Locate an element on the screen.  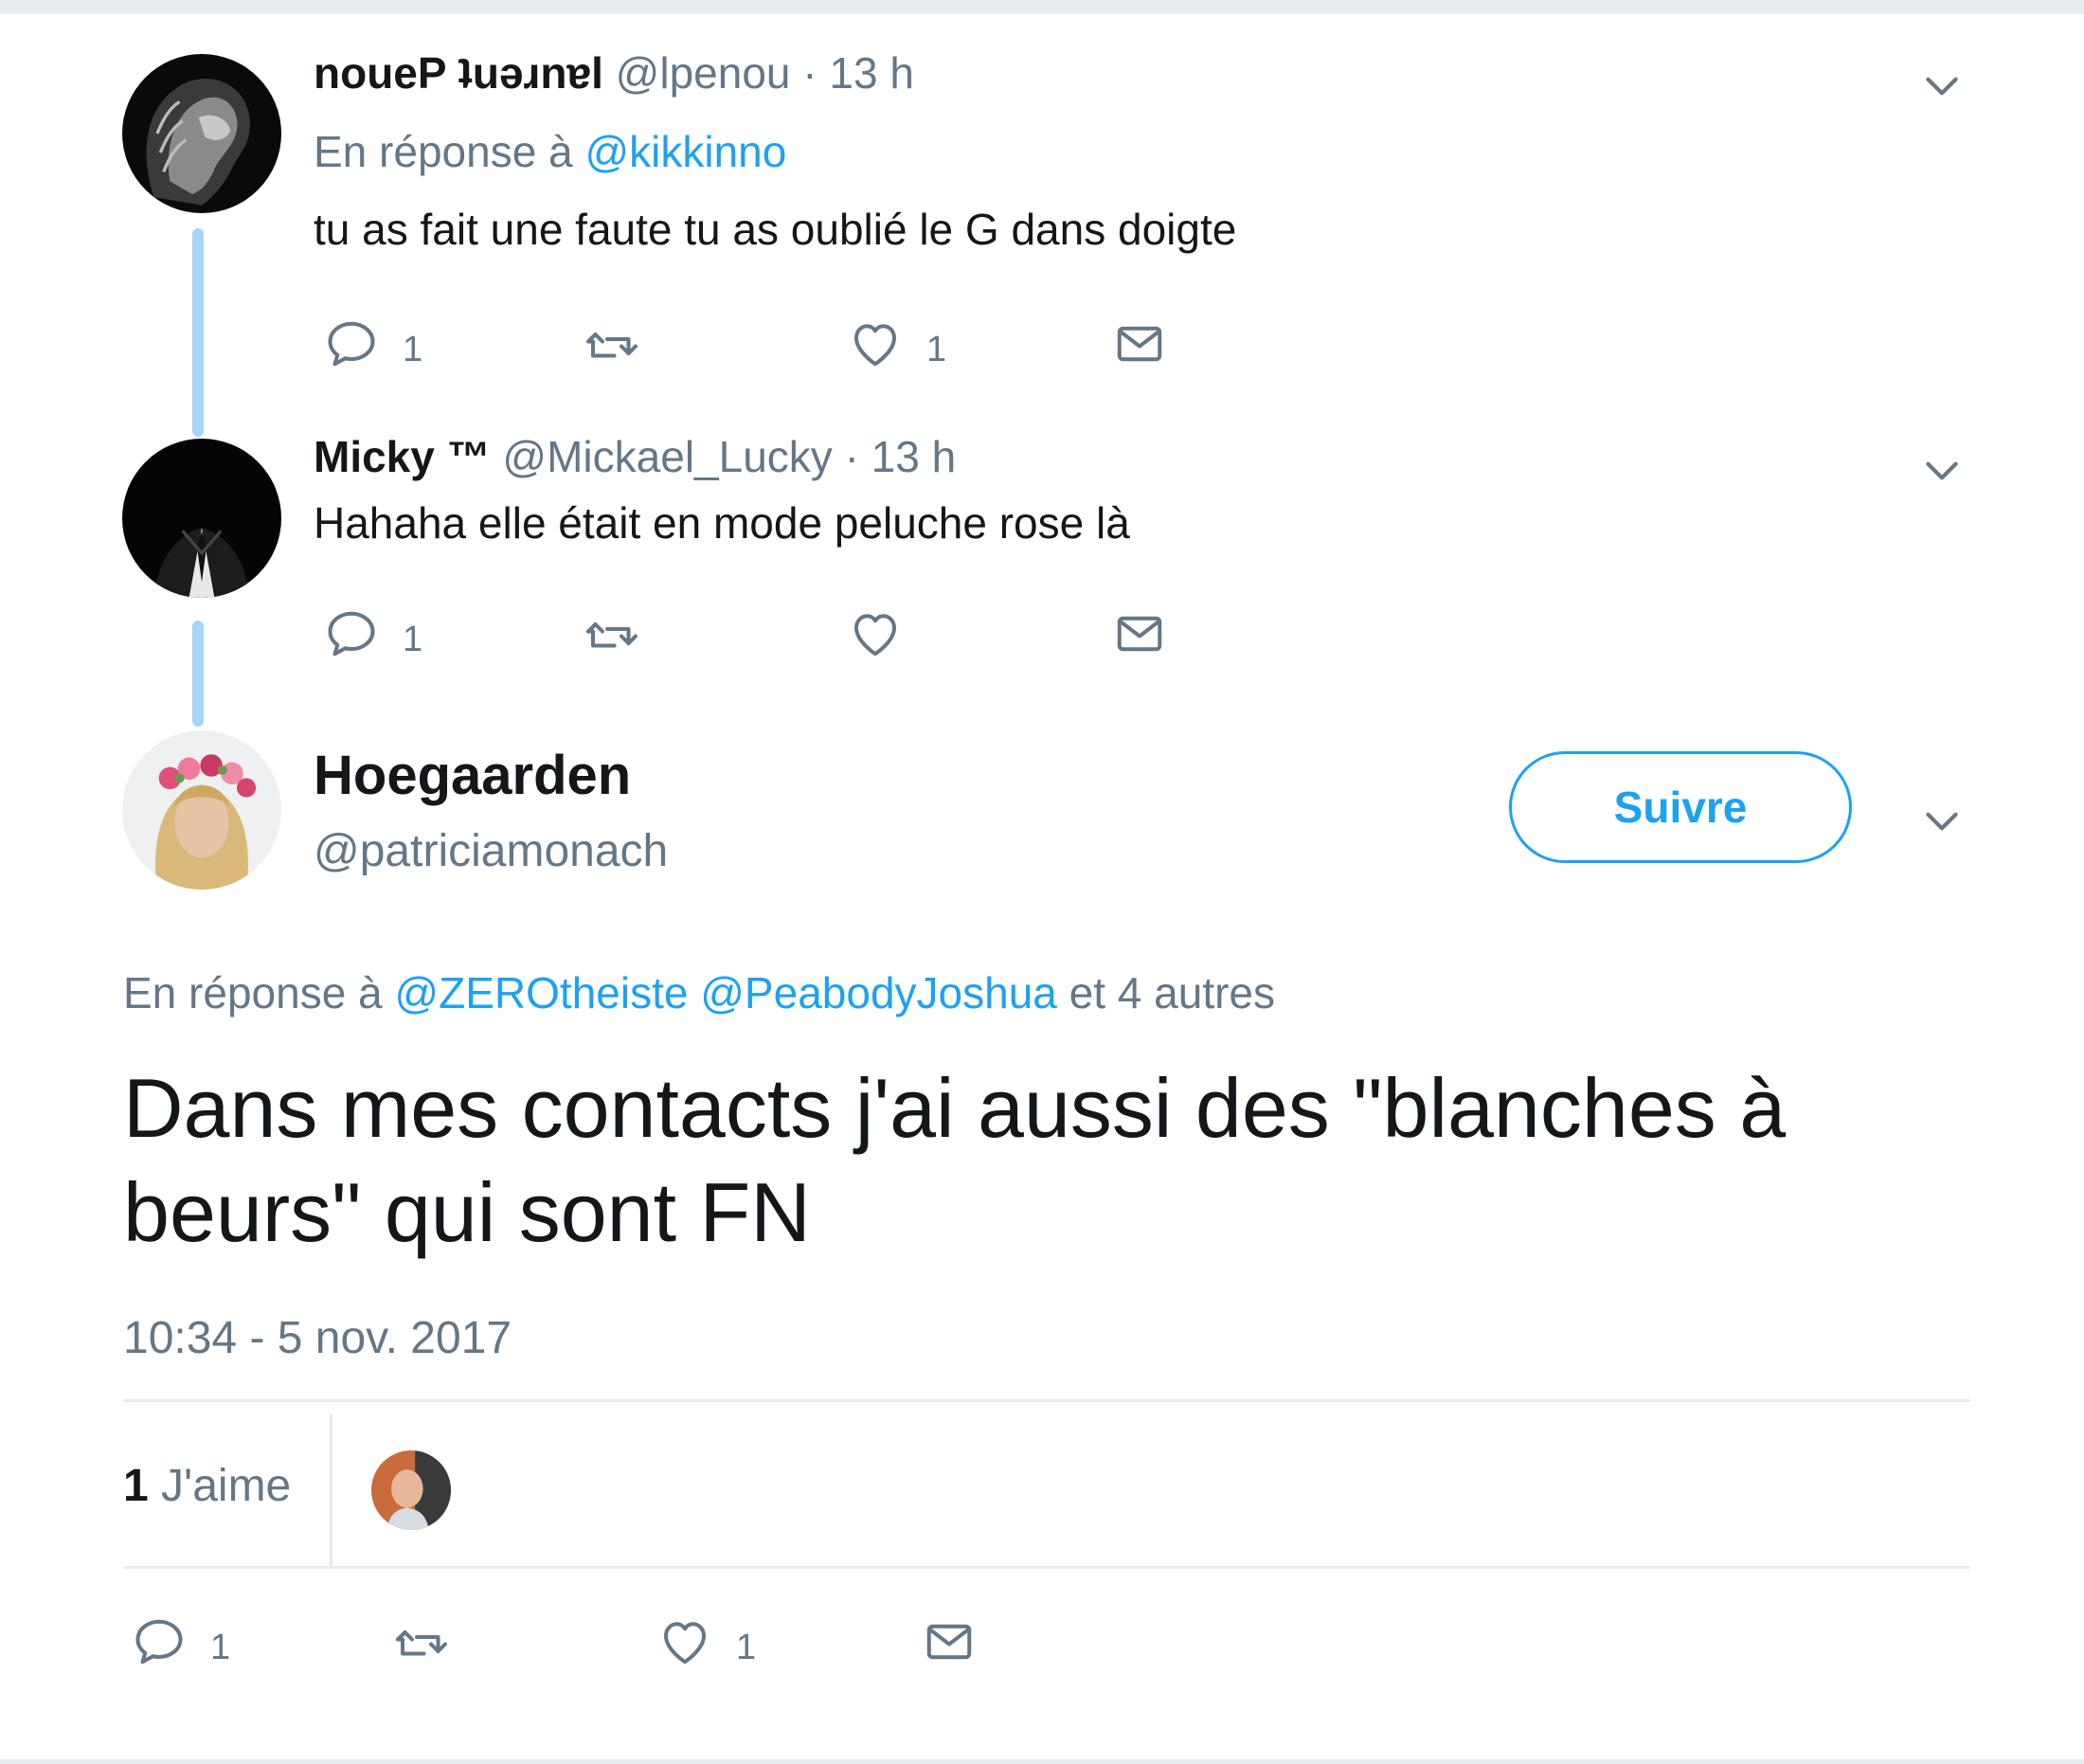
likes-label: J'aime is located at coordinates (226, 1486).